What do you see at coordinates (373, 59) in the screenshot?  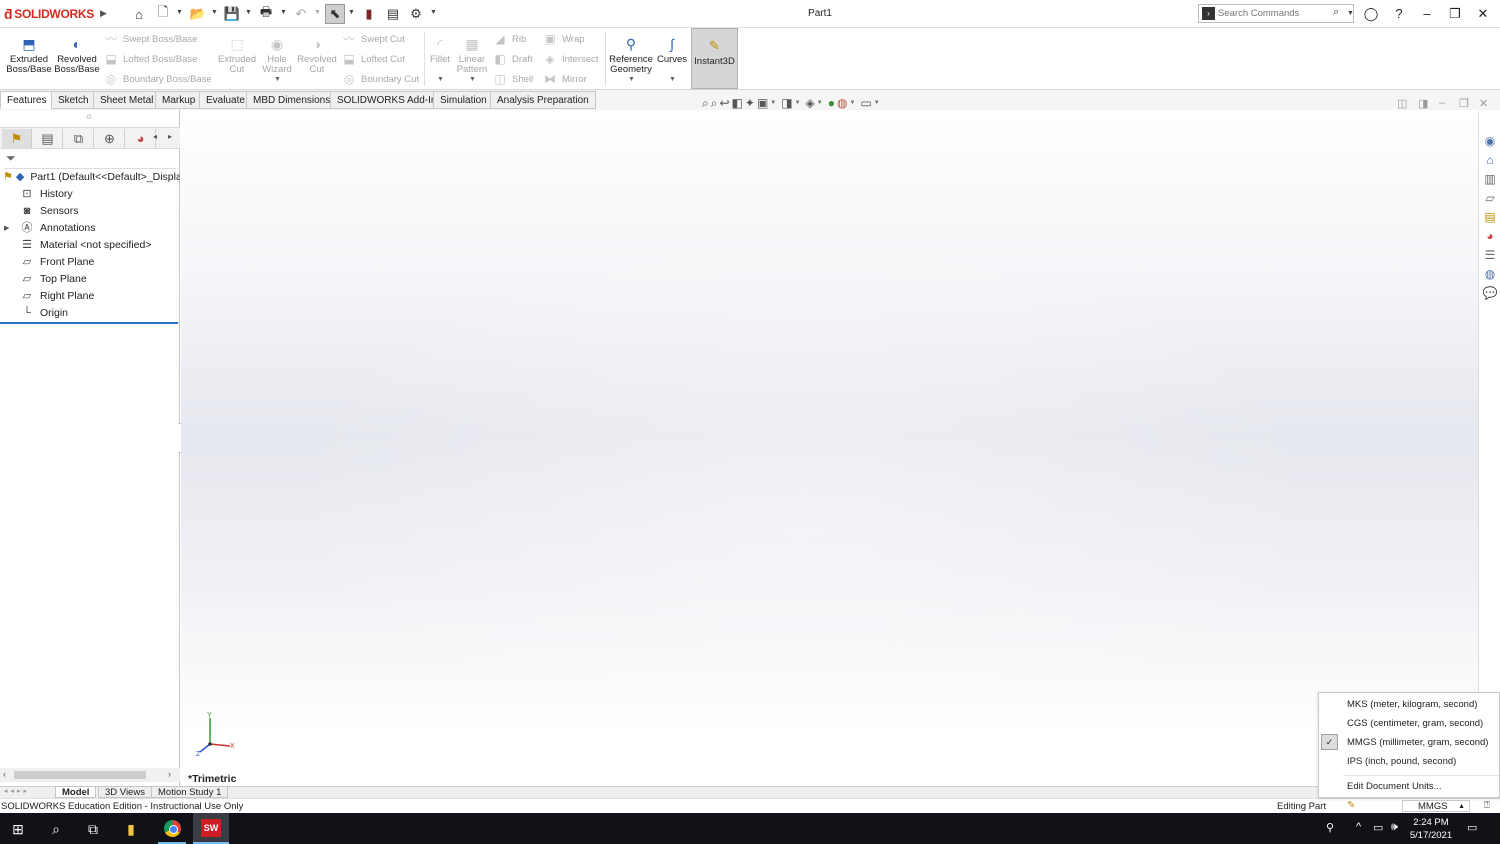 I see `lofted-cut-button: ⬓ Lofted Cut` at bounding box center [373, 59].